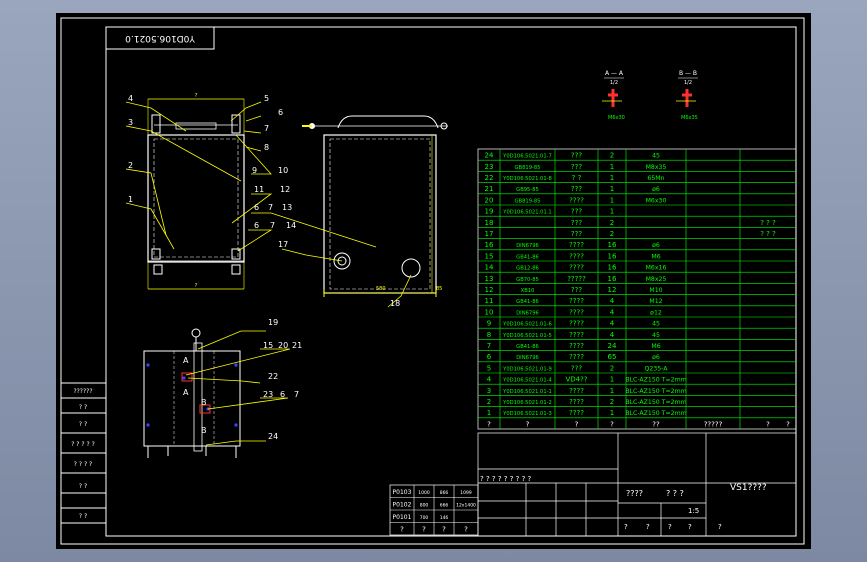 This screenshot has width=867, height=562. Describe the element at coordinates (690, 527) in the screenshot. I see `design-row-cell: ?` at that location.